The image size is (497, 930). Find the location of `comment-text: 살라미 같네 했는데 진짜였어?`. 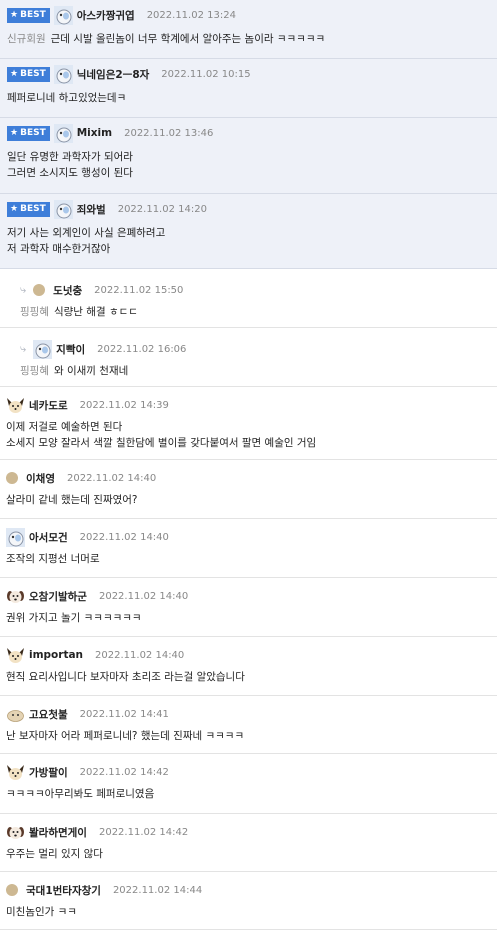

comment-text: 살라미 같네 했는데 진짜였어? is located at coordinates (72, 500).